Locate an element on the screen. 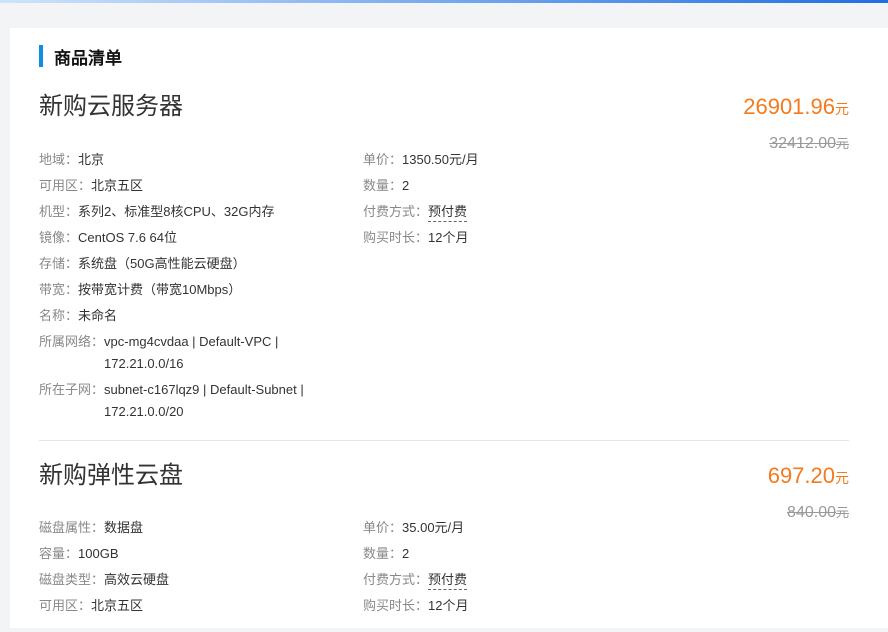 The image size is (888, 632). spec-value: 系统盘（50G高性能云硬盘） is located at coordinates (162, 263).